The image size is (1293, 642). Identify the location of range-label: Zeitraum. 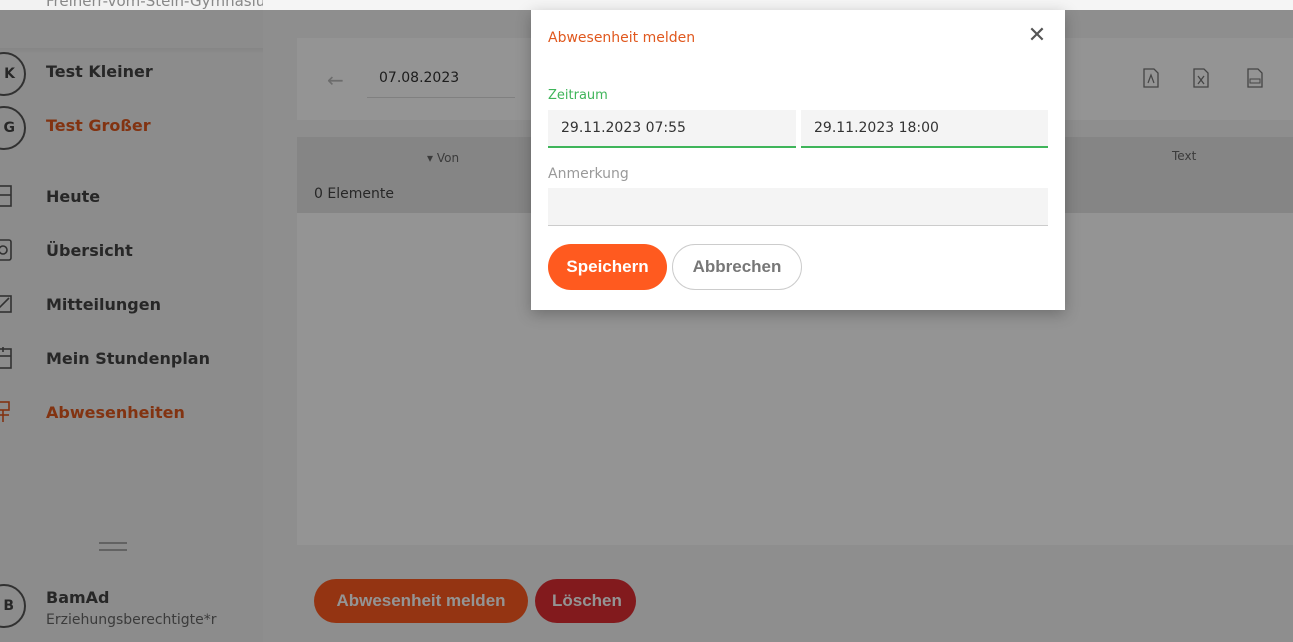
(578, 95).